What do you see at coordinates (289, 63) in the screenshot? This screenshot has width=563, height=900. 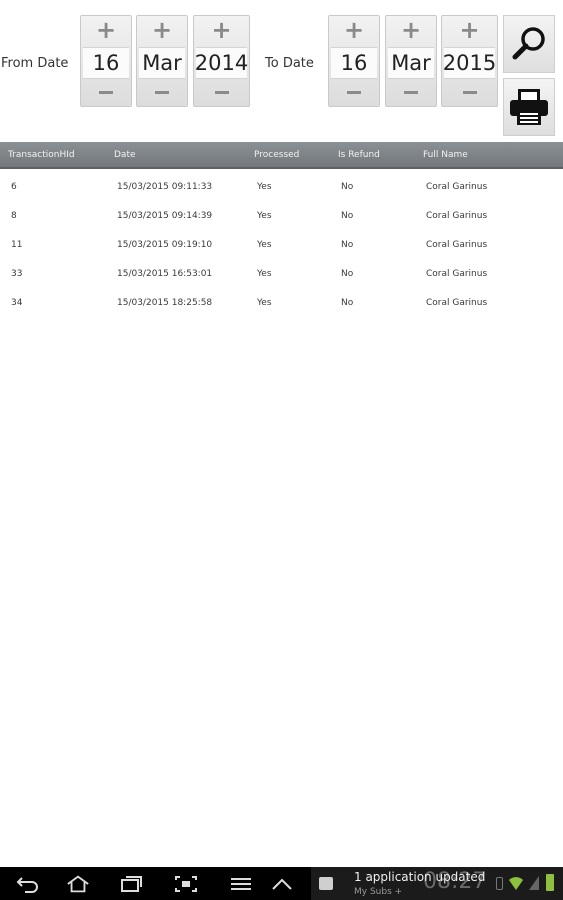 I see `to-date-label: To Date` at bounding box center [289, 63].